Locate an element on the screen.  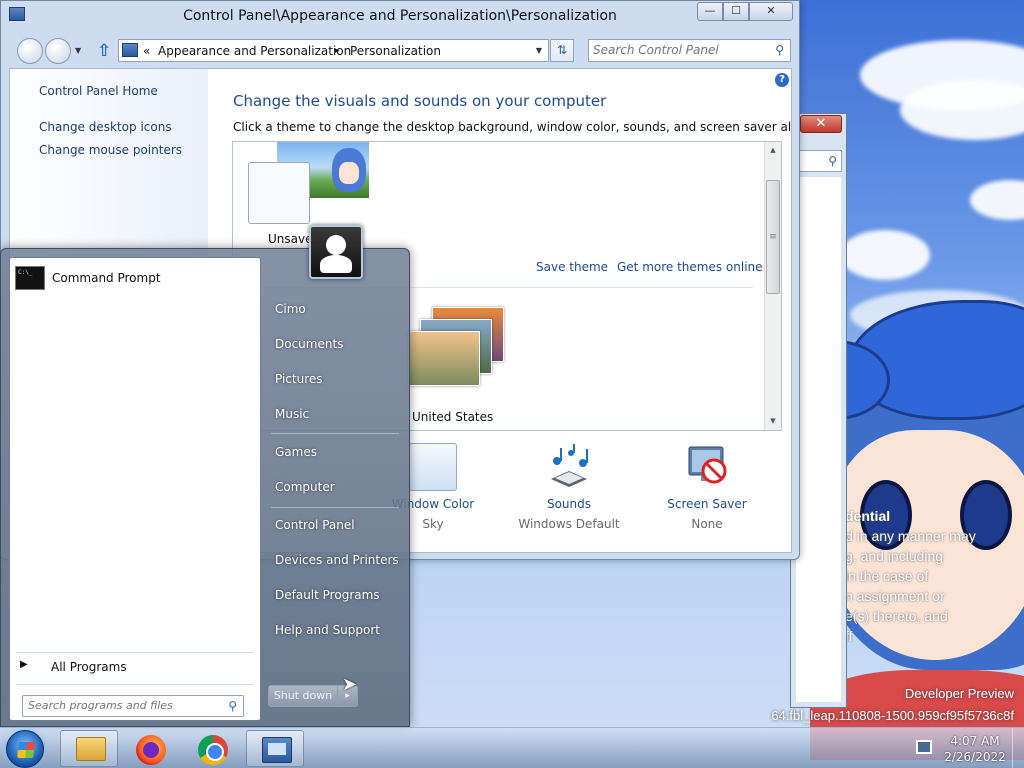
clock: 4:07 AM 2/26/2022 is located at coordinates (975, 749).